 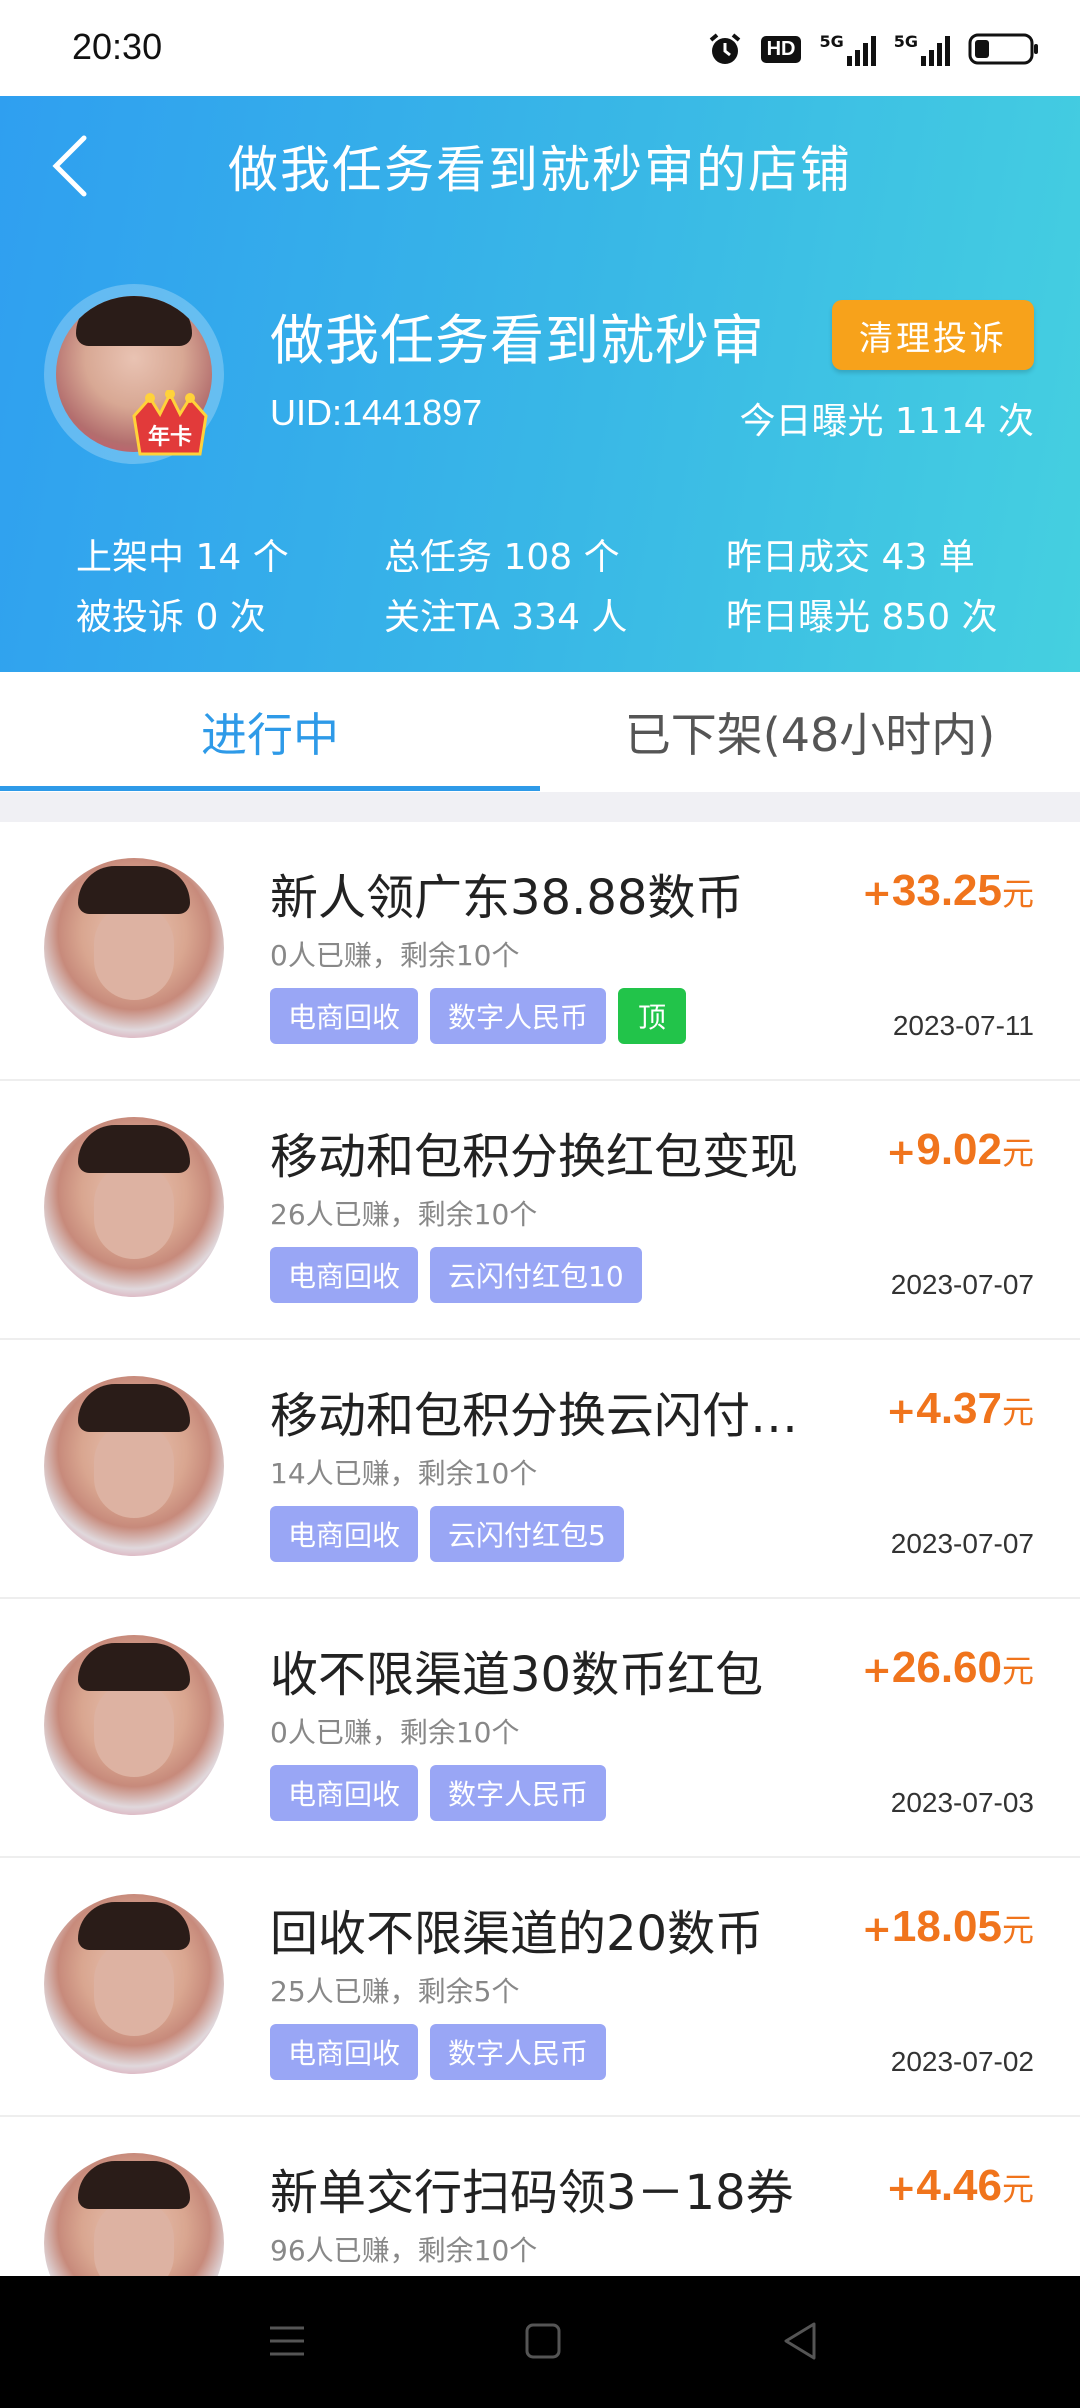 What do you see at coordinates (862, 617) in the screenshot?
I see `stat-yesterday-exposure: 昨日曝光 850 次` at bounding box center [862, 617].